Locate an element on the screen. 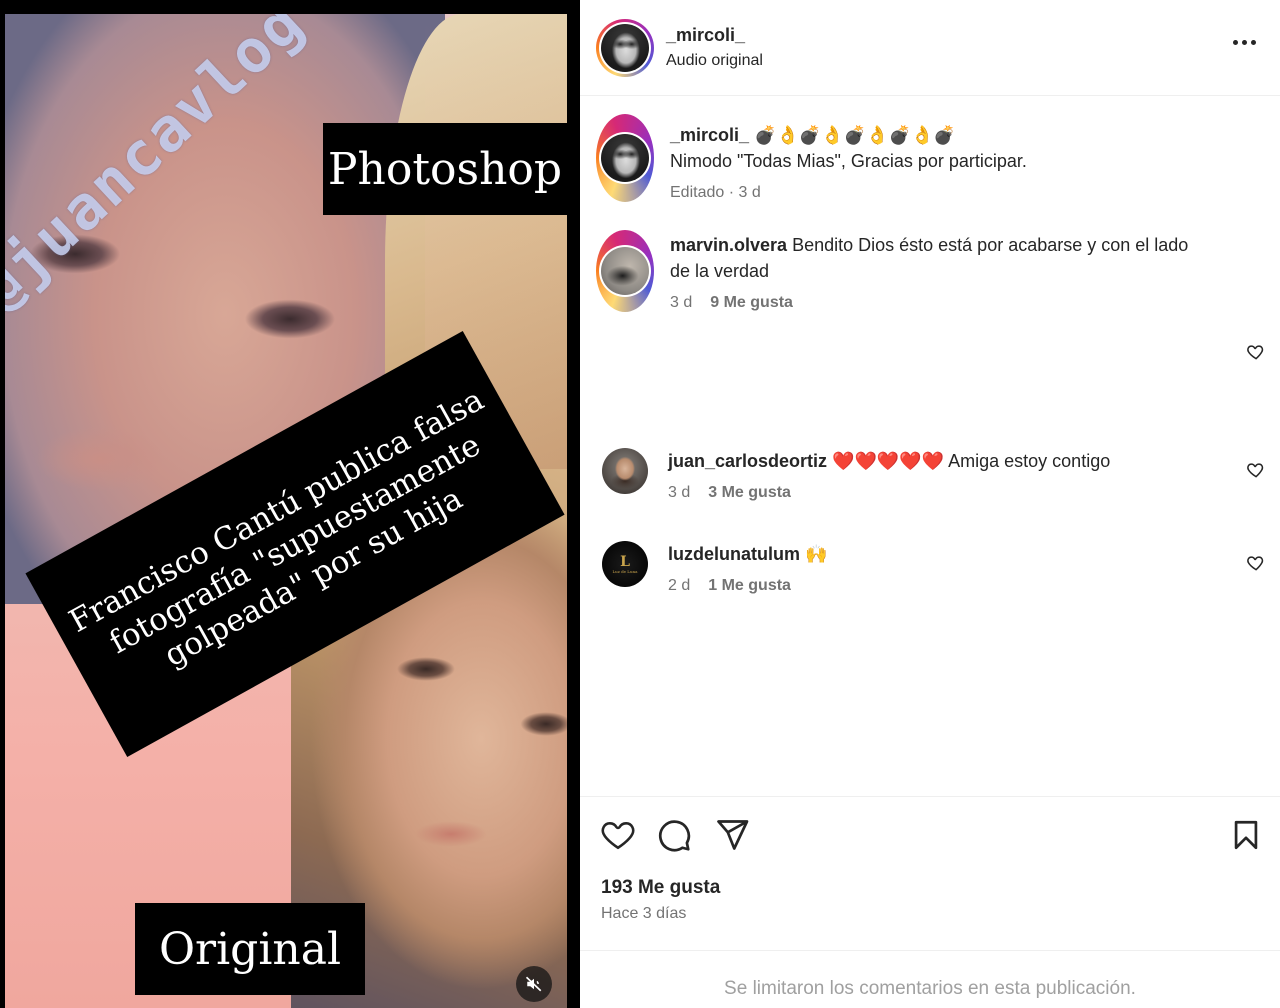  comment-time: 2 d is located at coordinates (679, 586).